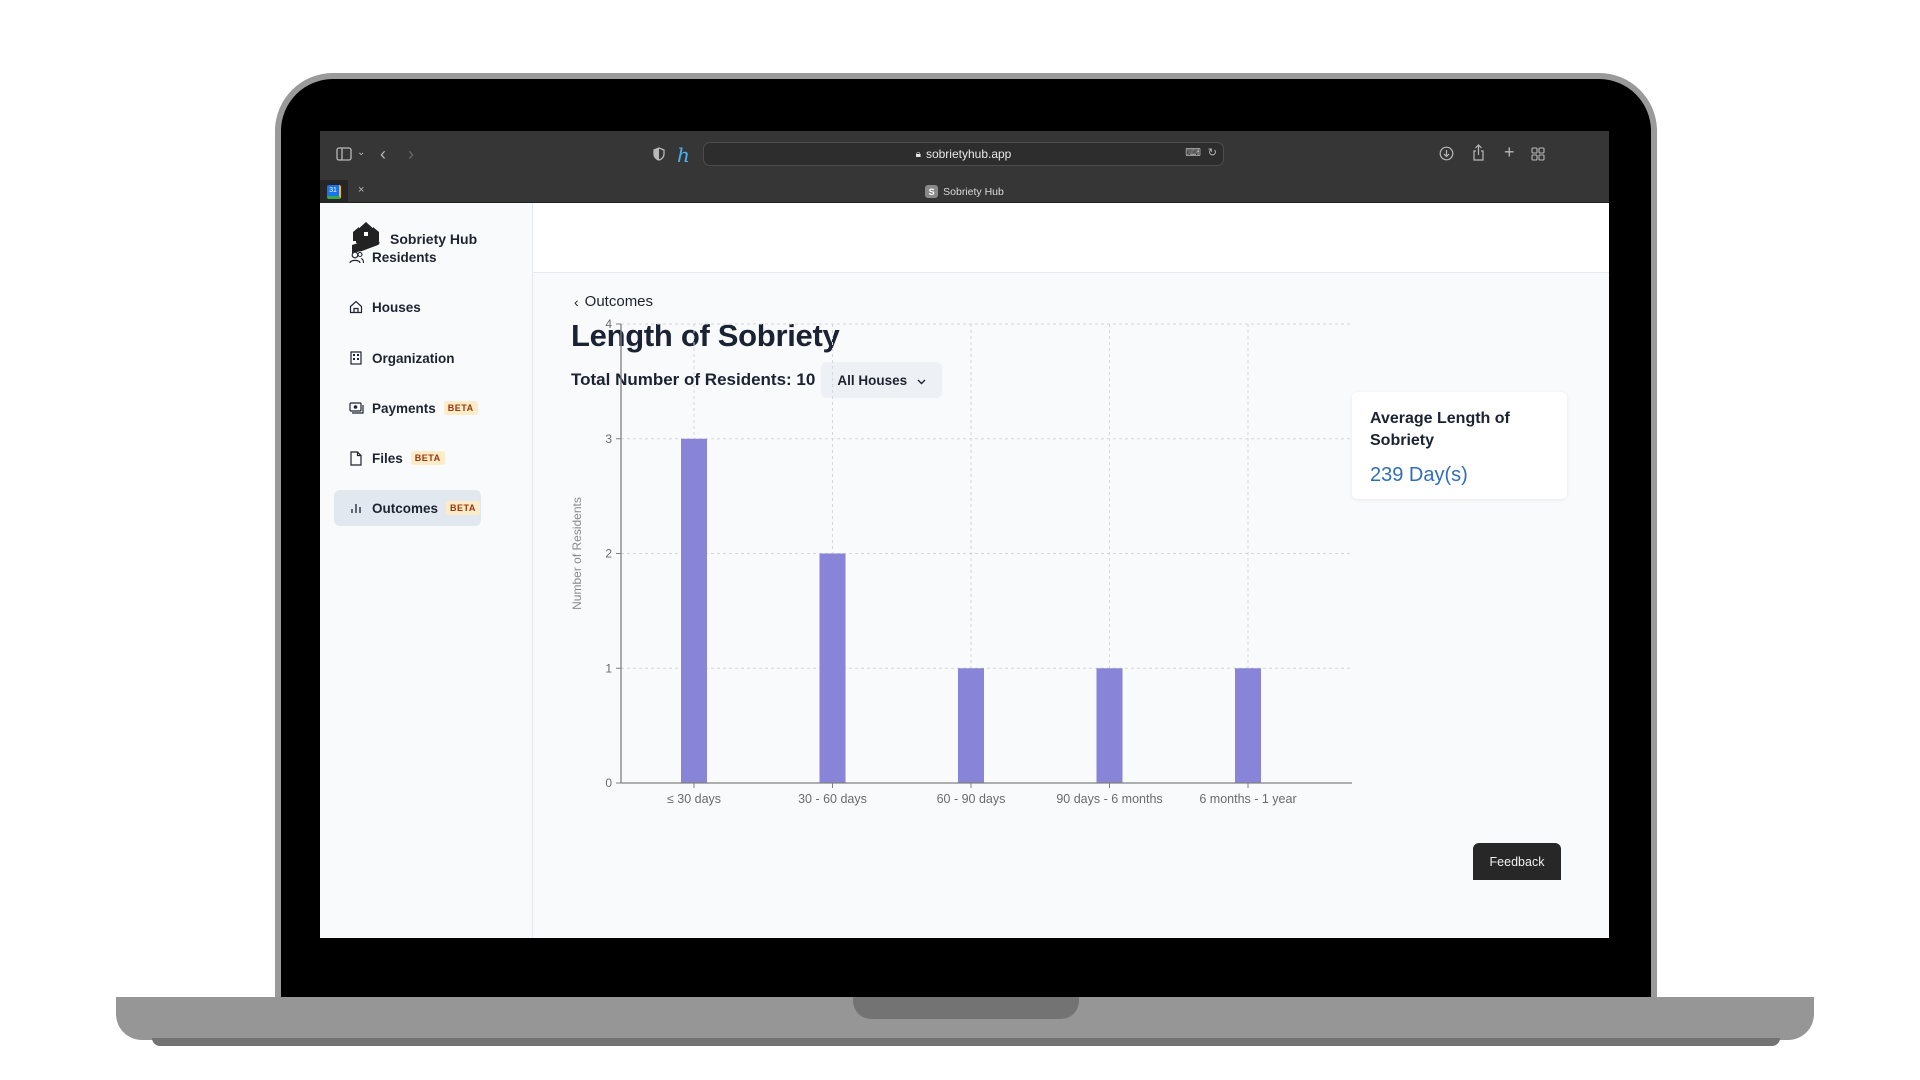  What do you see at coordinates (608, 554) in the screenshot?
I see `y-tick-label: 2` at bounding box center [608, 554].